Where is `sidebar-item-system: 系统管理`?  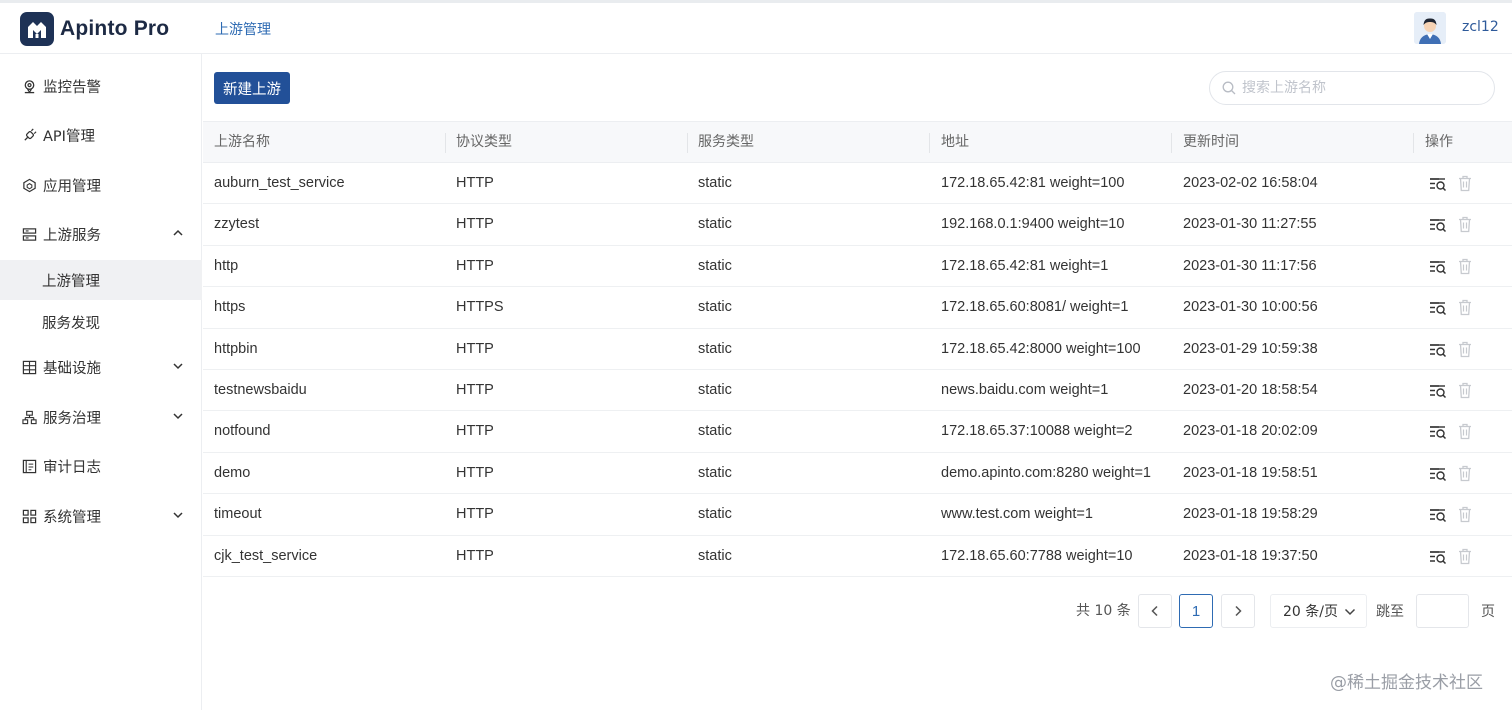 sidebar-item-system: 系统管理 is located at coordinates (101, 516).